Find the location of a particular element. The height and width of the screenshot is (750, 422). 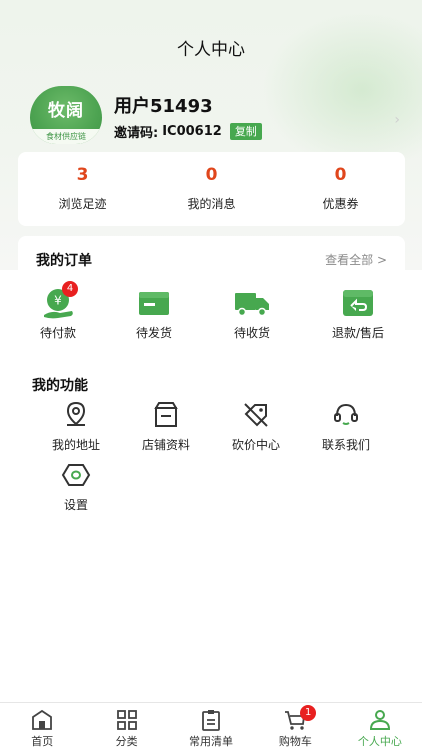

tab-cart: 1 购物车 is located at coordinates (295, 726).